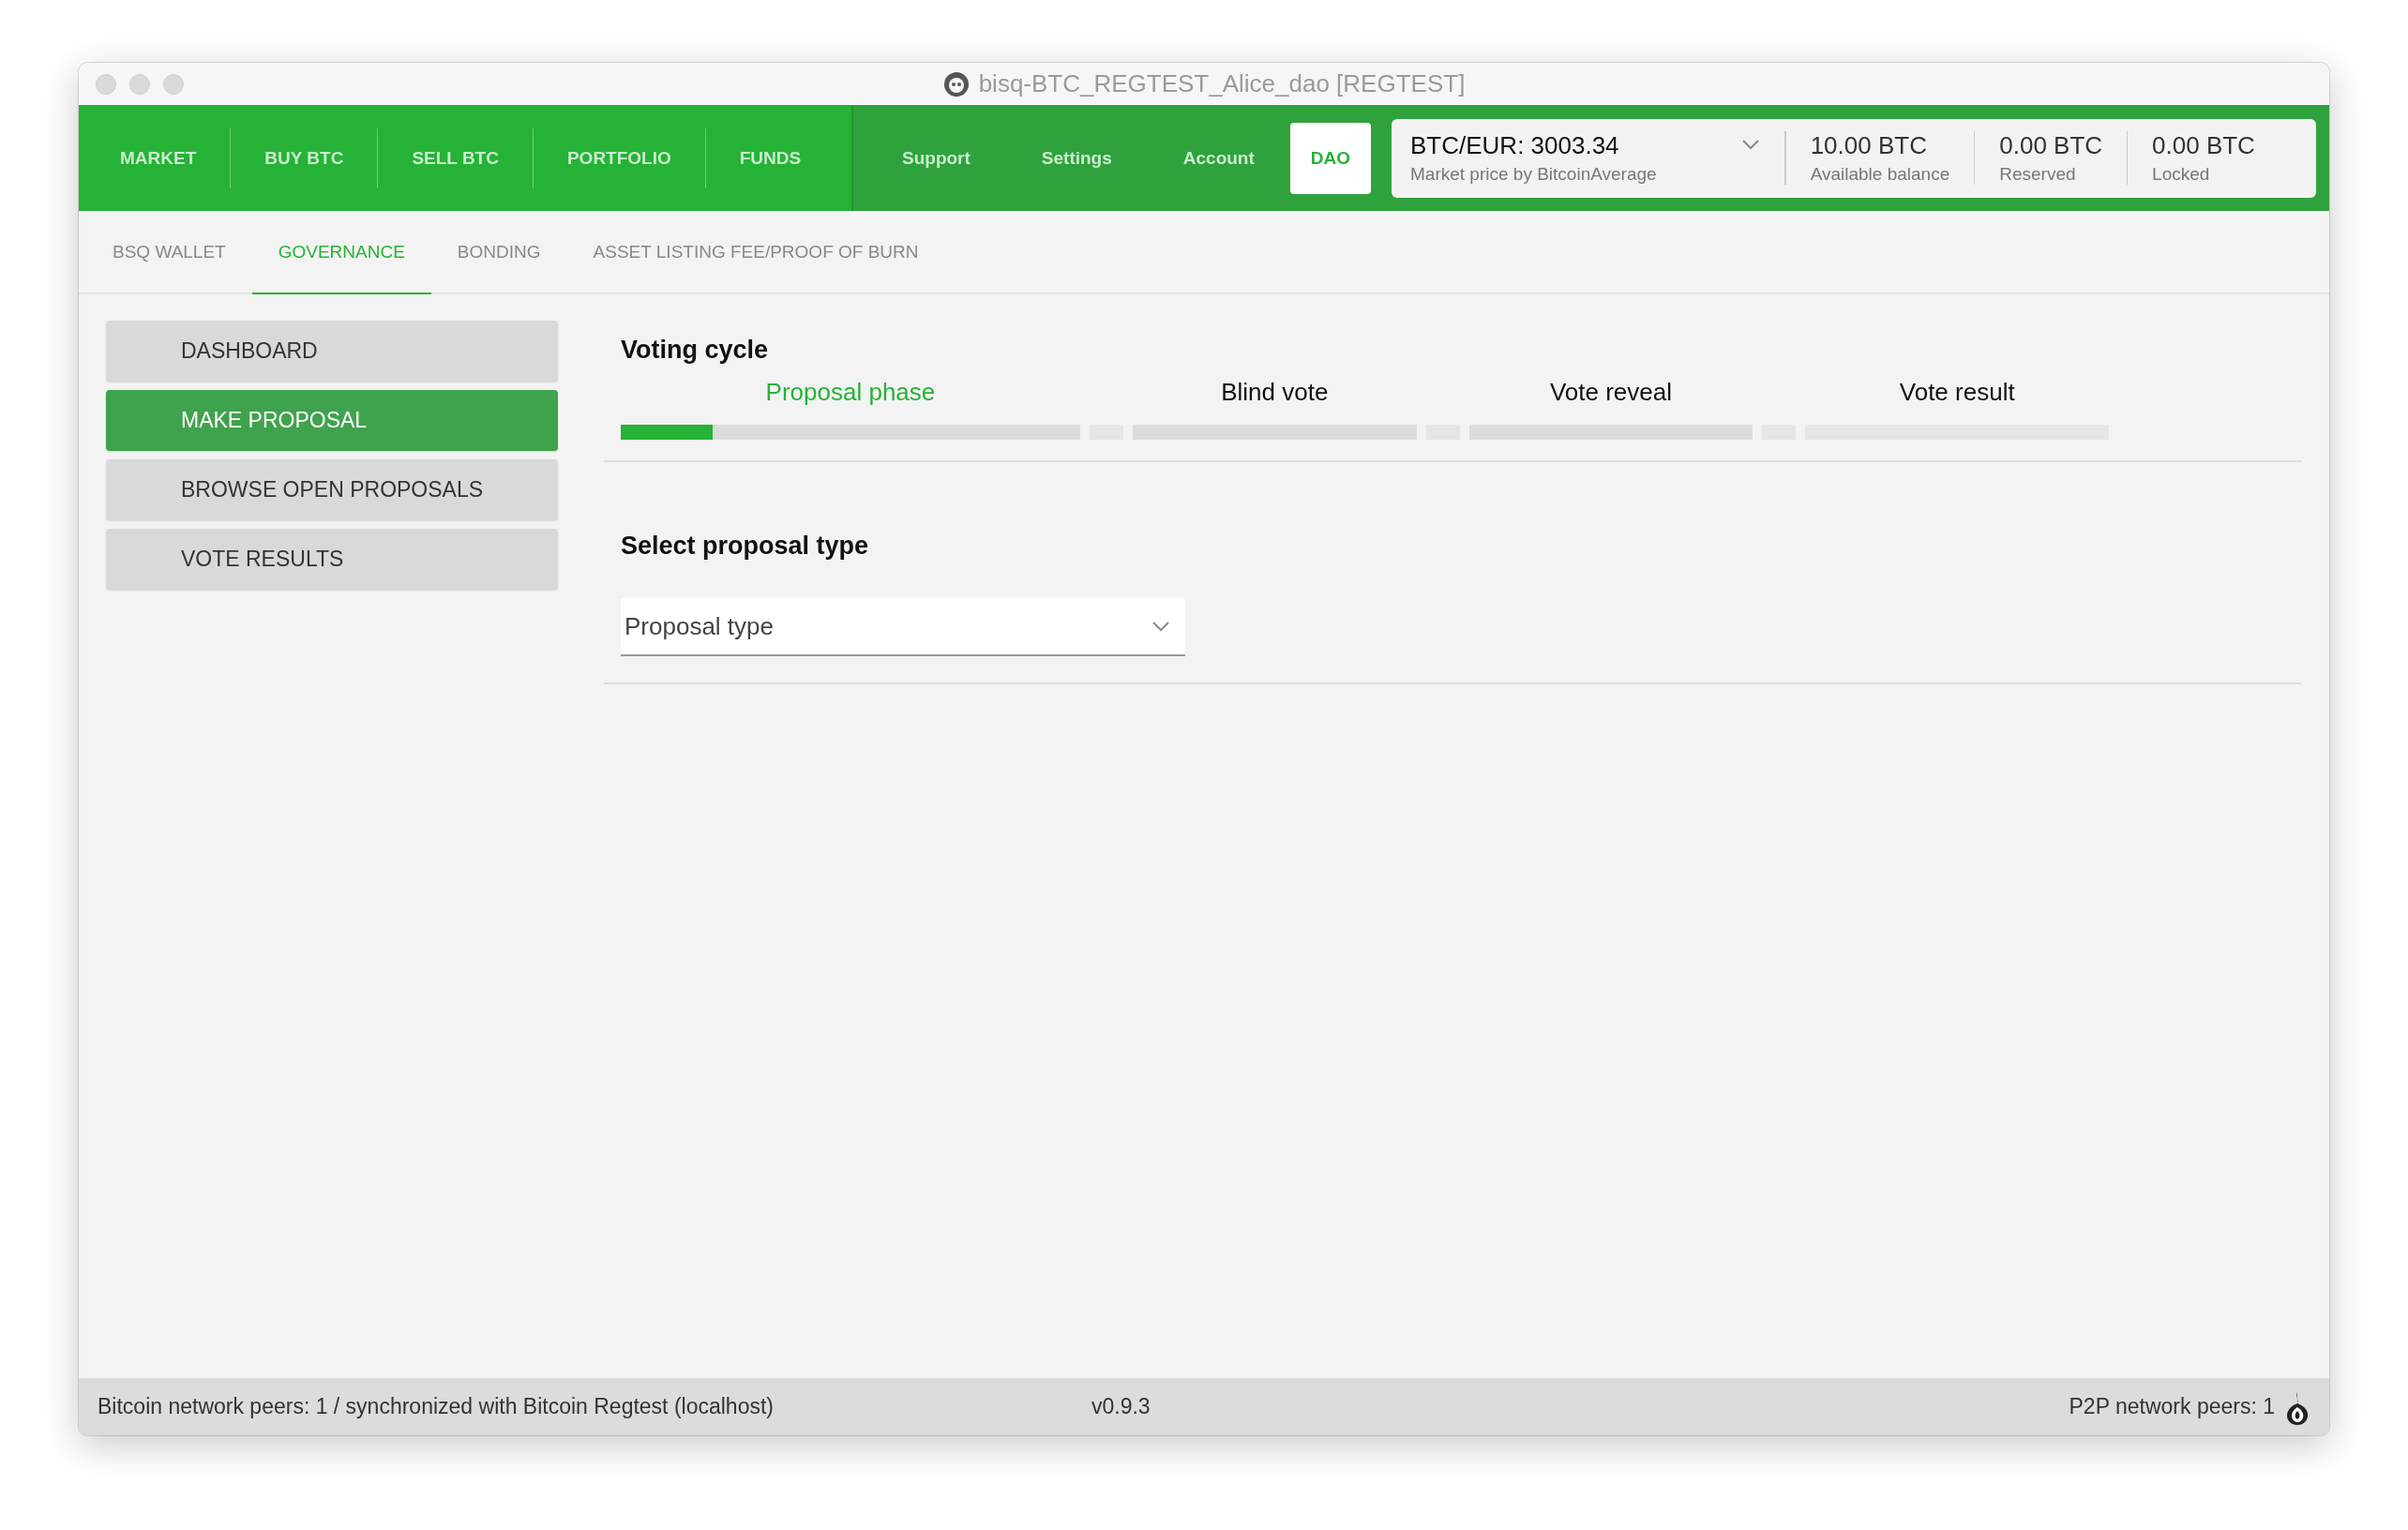 This screenshot has height=1530, width=2408. I want to click on sidebar-item: DASHBOARD, so click(332, 351).